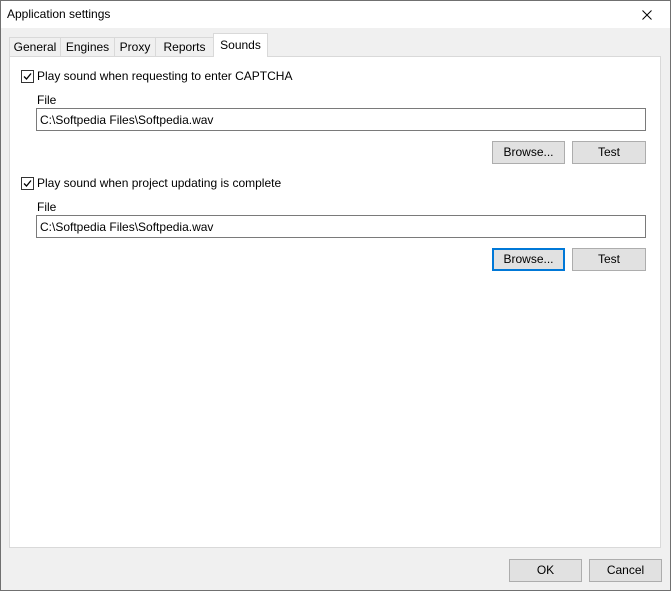 The height and width of the screenshot is (591, 671). What do you see at coordinates (47, 207) in the screenshot?
I see `project-complete-file-label: File` at bounding box center [47, 207].